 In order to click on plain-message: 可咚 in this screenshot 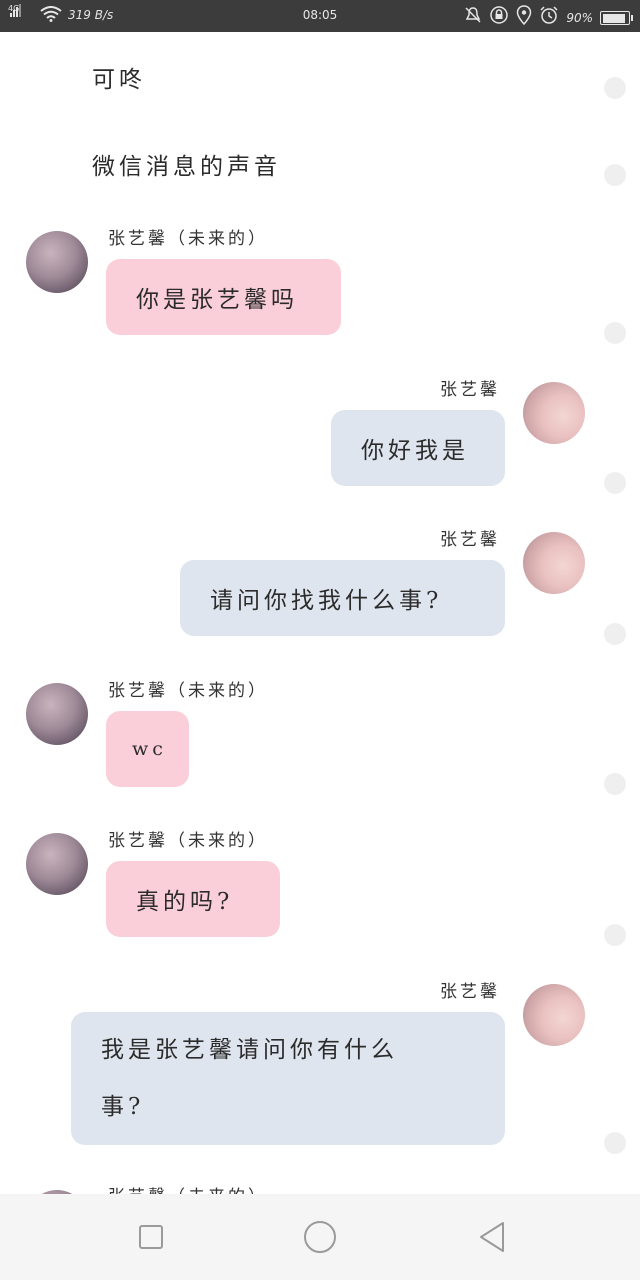, I will do `click(119, 80)`.